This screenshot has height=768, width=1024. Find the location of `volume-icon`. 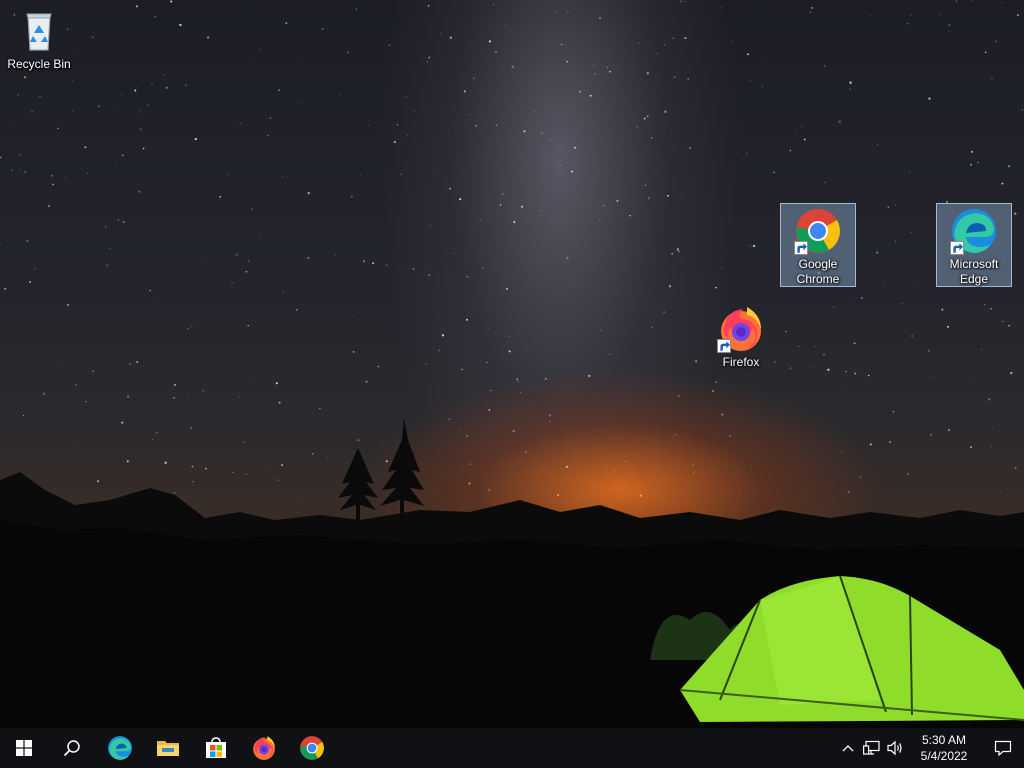

volume-icon is located at coordinates (894, 748).